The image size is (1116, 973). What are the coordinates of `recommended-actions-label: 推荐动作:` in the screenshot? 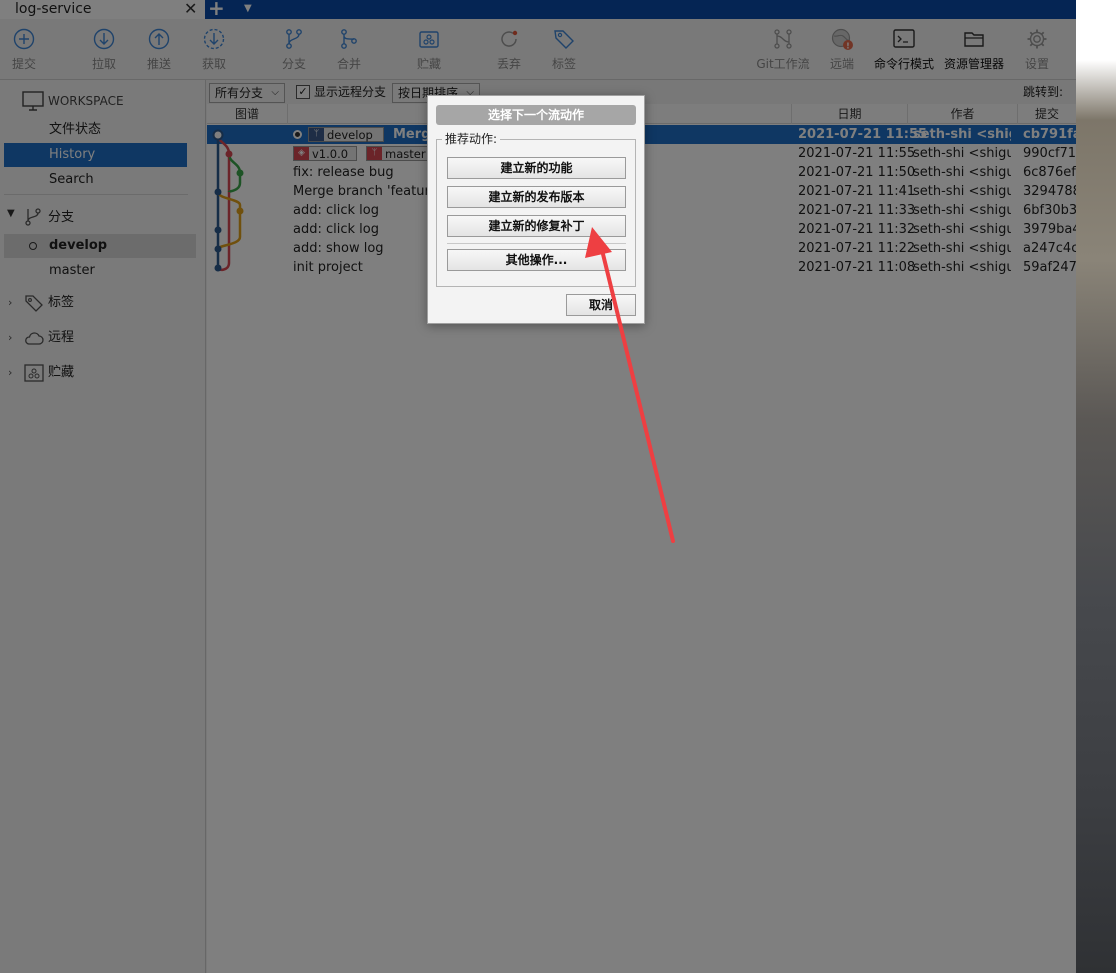 It's located at (471, 139).